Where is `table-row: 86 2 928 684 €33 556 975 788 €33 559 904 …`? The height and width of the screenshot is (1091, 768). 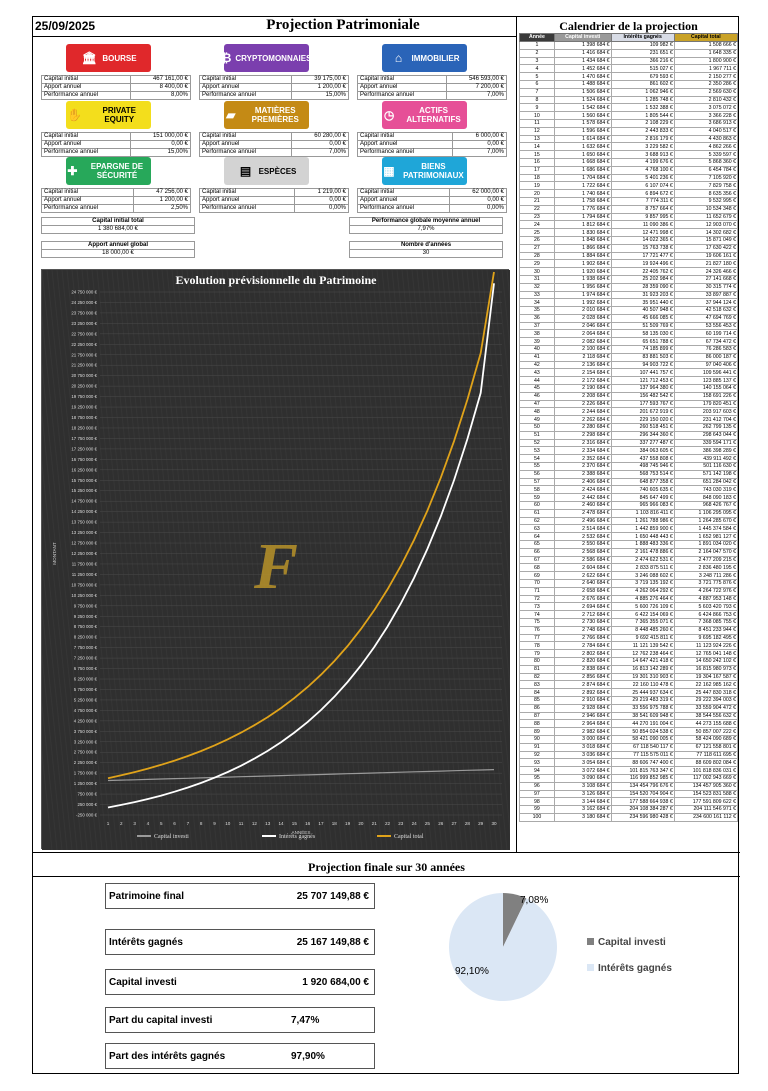
table-row: 86 2 928 684 €33 556 975 788 €33 559 904 … is located at coordinates (629, 708).